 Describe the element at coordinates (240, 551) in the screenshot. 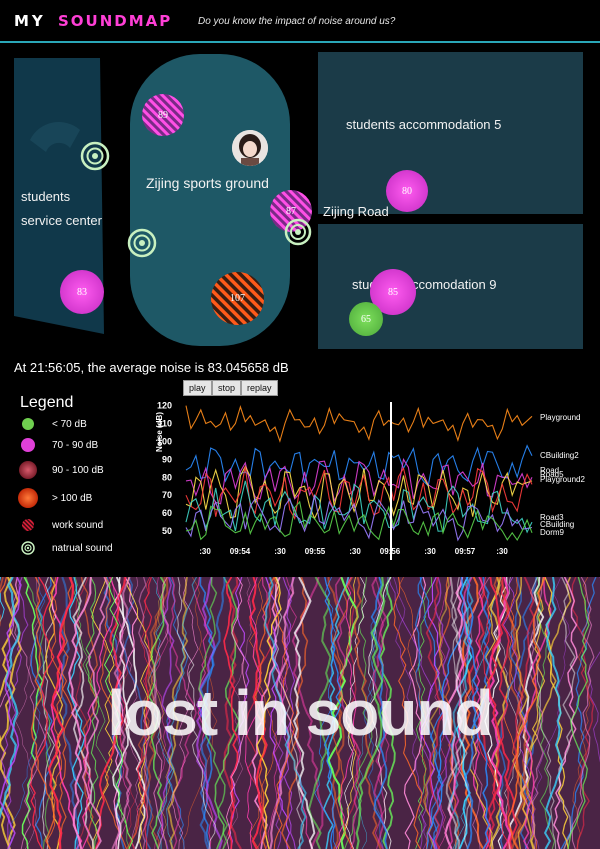

I see `x-tick-label: 09:54` at that location.